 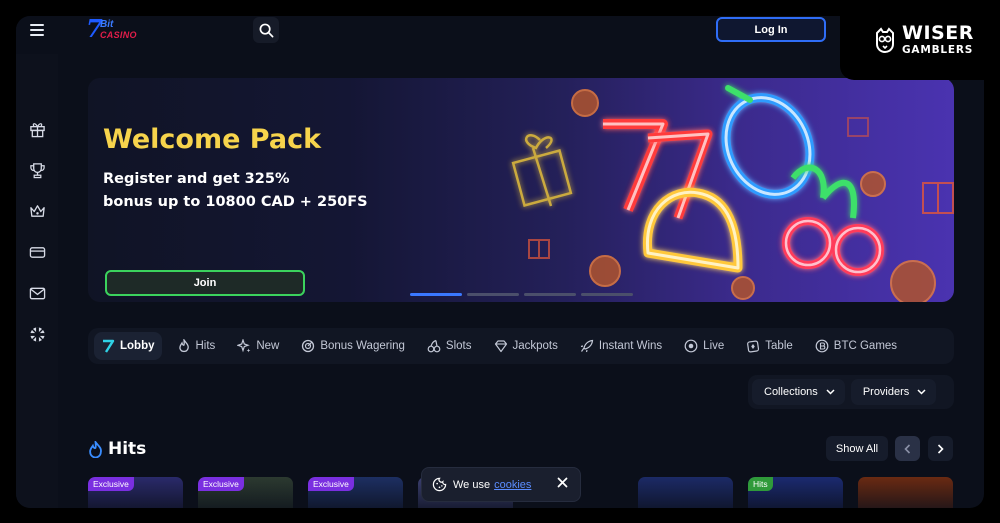 I want to click on 7bit-icon, so click(x=109, y=346).